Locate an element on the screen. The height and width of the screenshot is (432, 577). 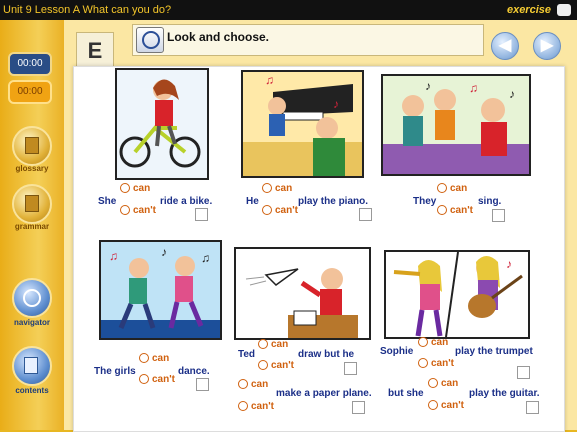
item2-sentence-end: play the piano. is located at coordinates (333, 201).